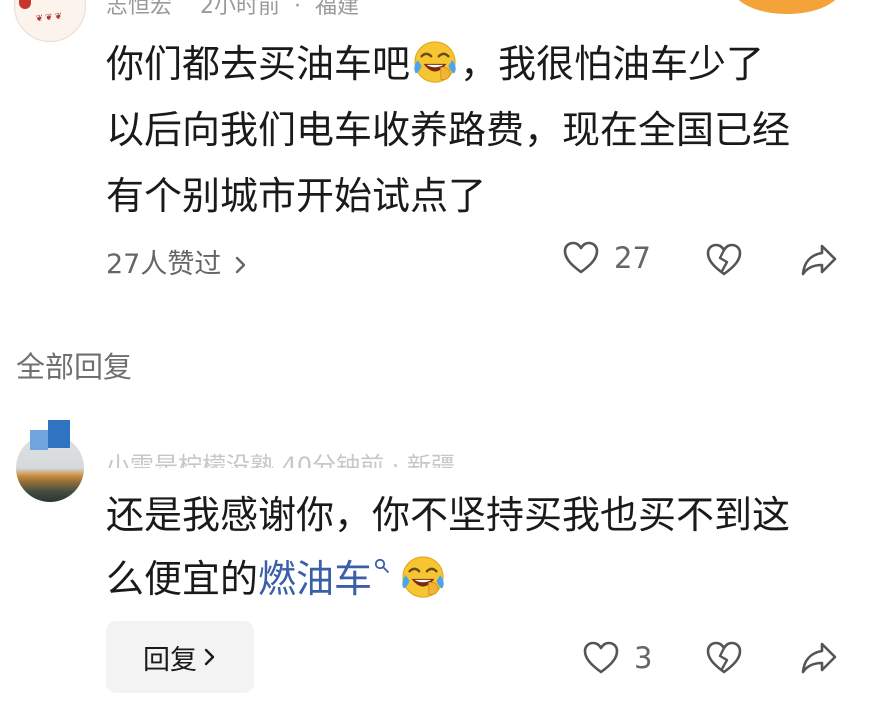 The width and height of the screenshot is (888, 714). I want to click on comment-location: 福建, so click(337, 9).